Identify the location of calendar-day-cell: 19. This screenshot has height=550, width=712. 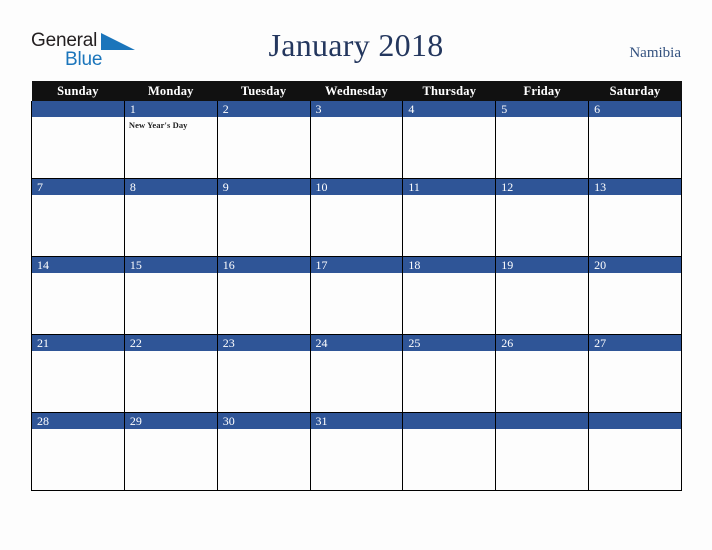
(542, 295).